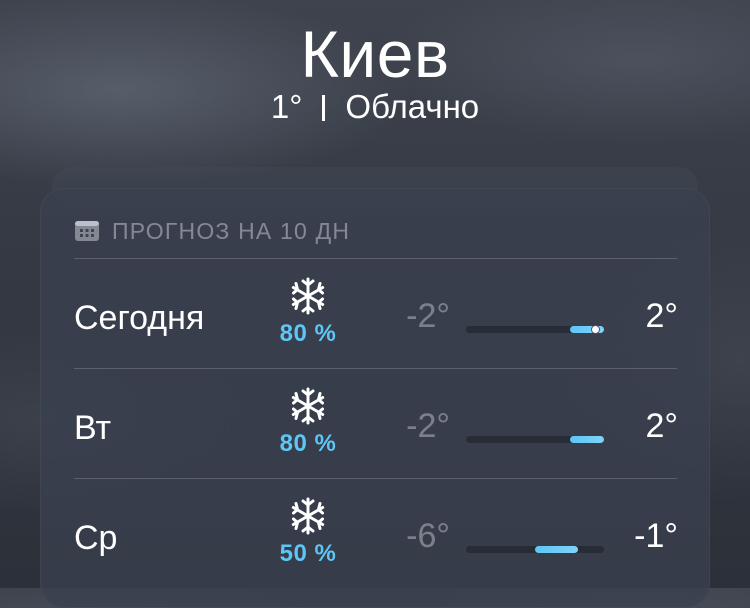 The height and width of the screenshot is (608, 750). What do you see at coordinates (656, 536) in the screenshot?
I see `high-temperature: -1°` at bounding box center [656, 536].